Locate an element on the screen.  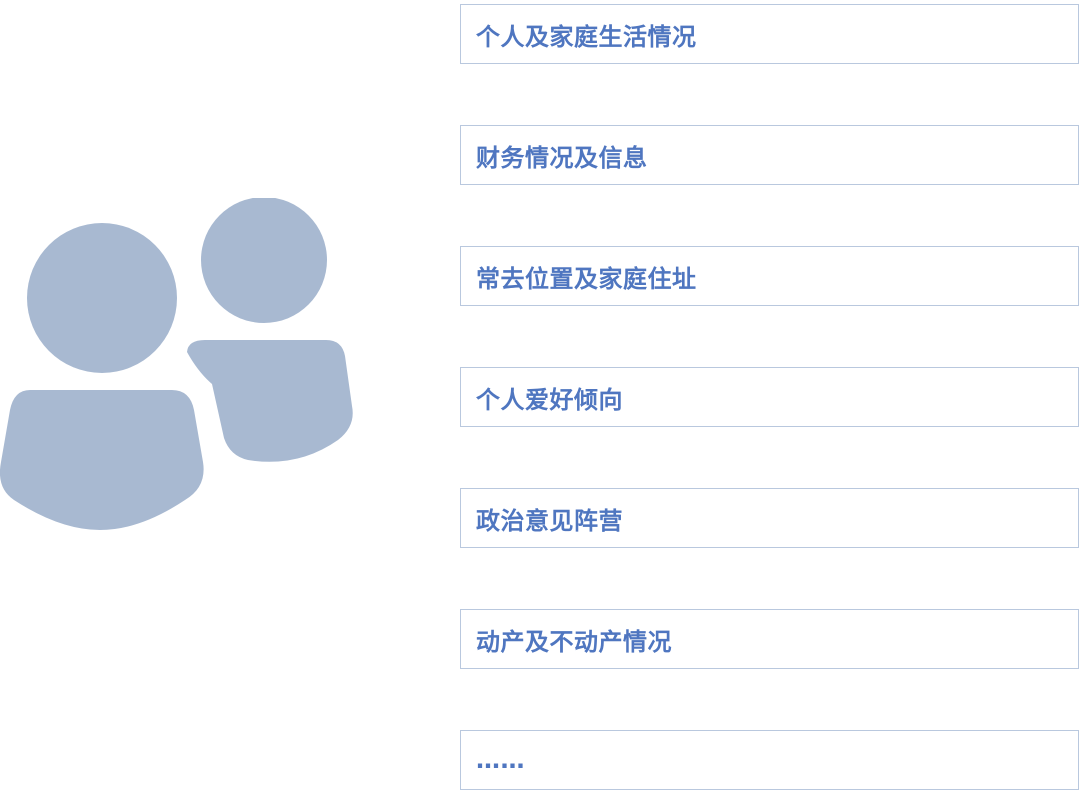
category-label: 个人及家庭生活情况 is located at coordinates (586, 36).